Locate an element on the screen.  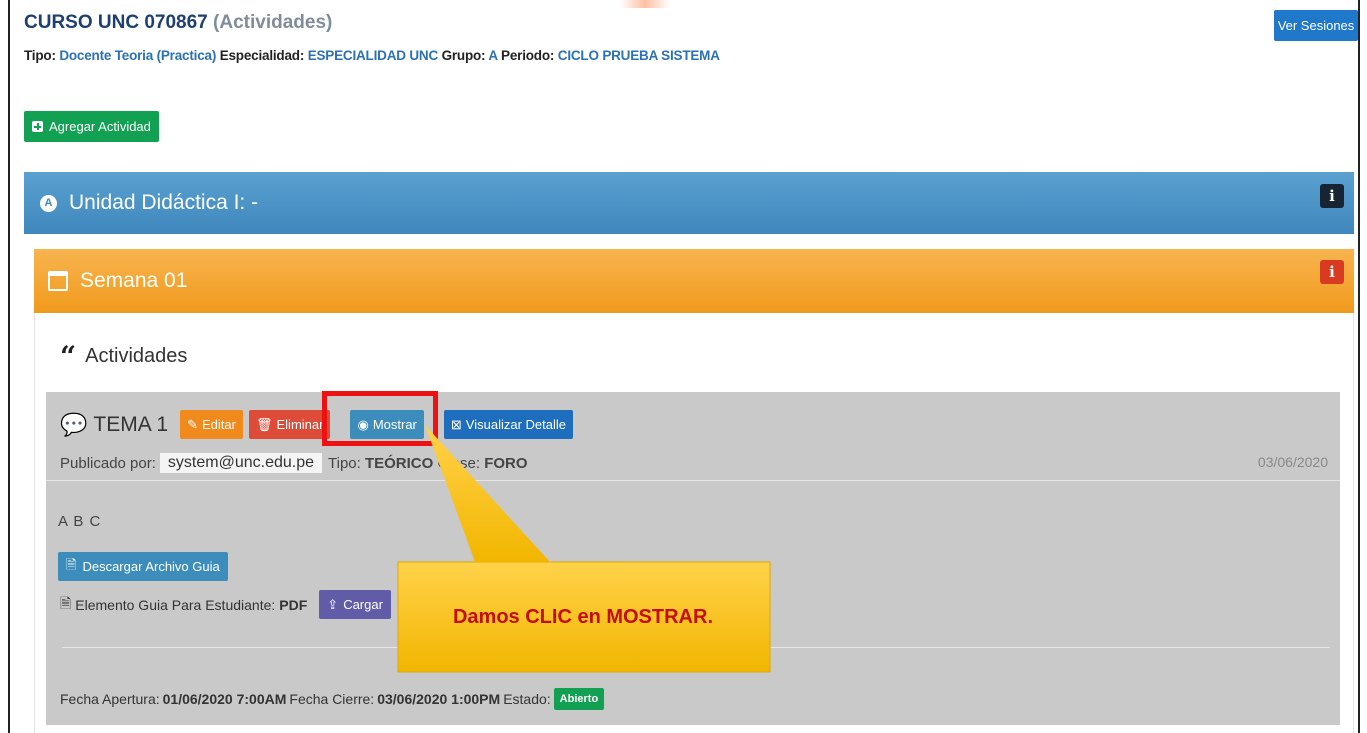
cargar-button: ⇪ Cargar is located at coordinates (355, 604).